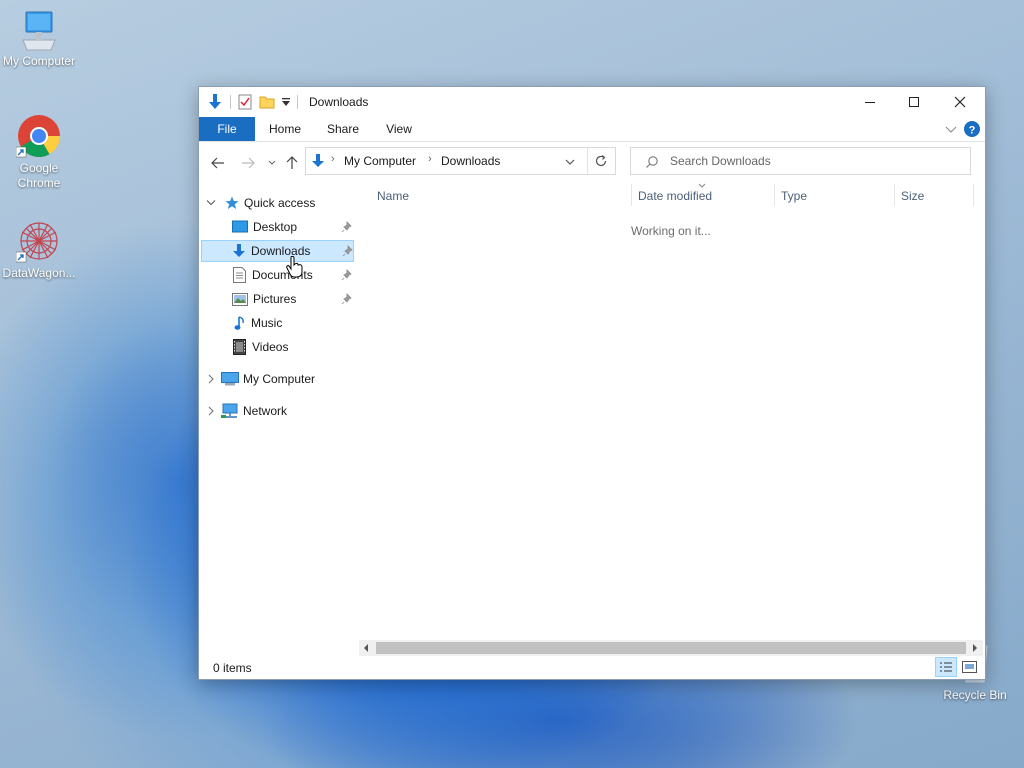 The image size is (1024, 768). I want to click on details-view-icon, so click(946, 667).